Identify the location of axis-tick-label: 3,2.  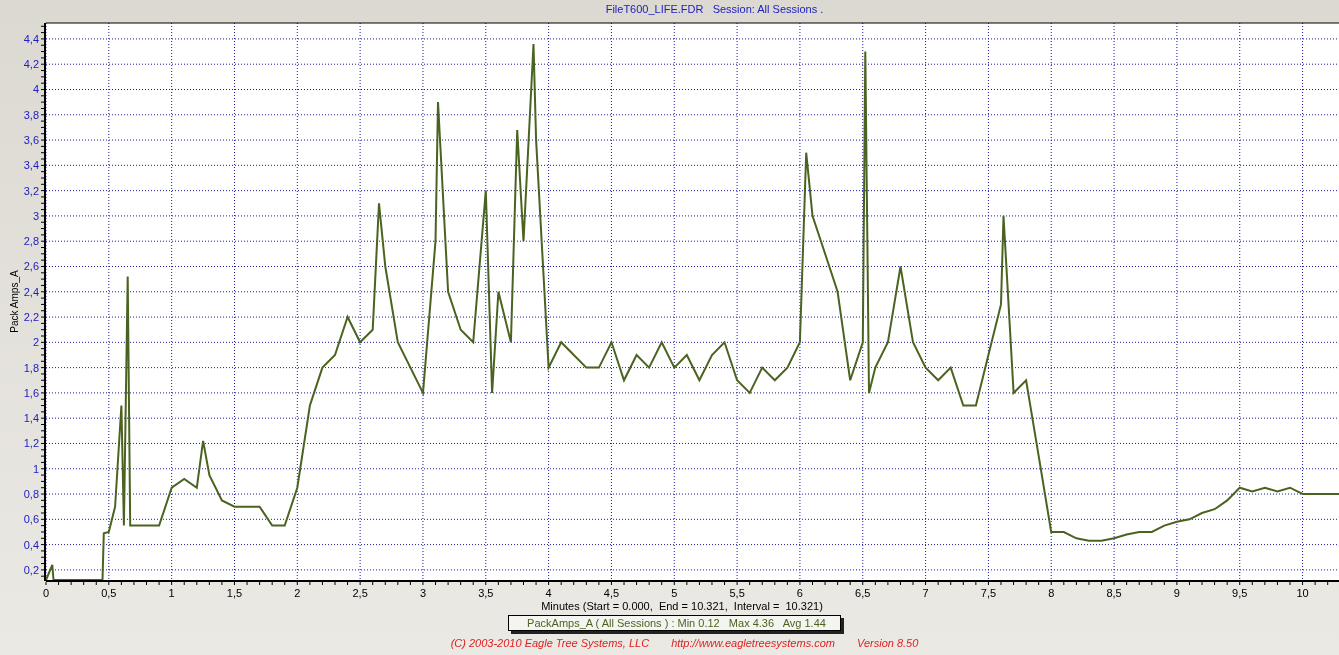
(31, 190).